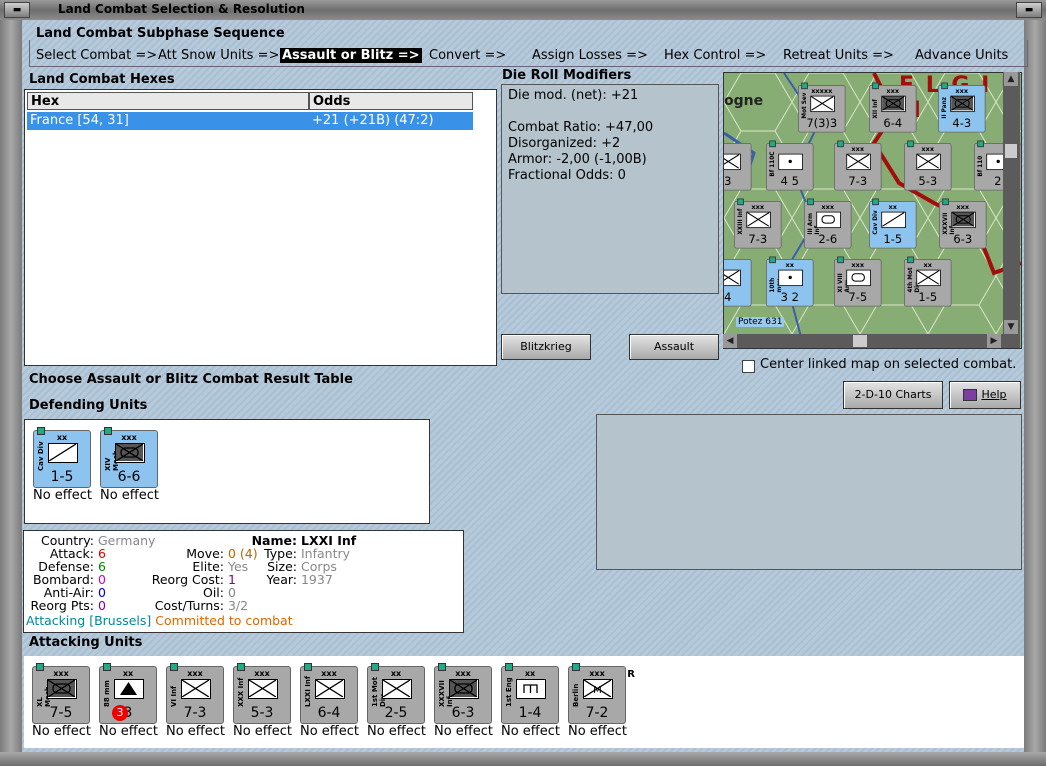 The image size is (1046, 766). What do you see at coordinates (1029, 10) in the screenshot?
I see `close-window-button: ▬` at bounding box center [1029, 10].